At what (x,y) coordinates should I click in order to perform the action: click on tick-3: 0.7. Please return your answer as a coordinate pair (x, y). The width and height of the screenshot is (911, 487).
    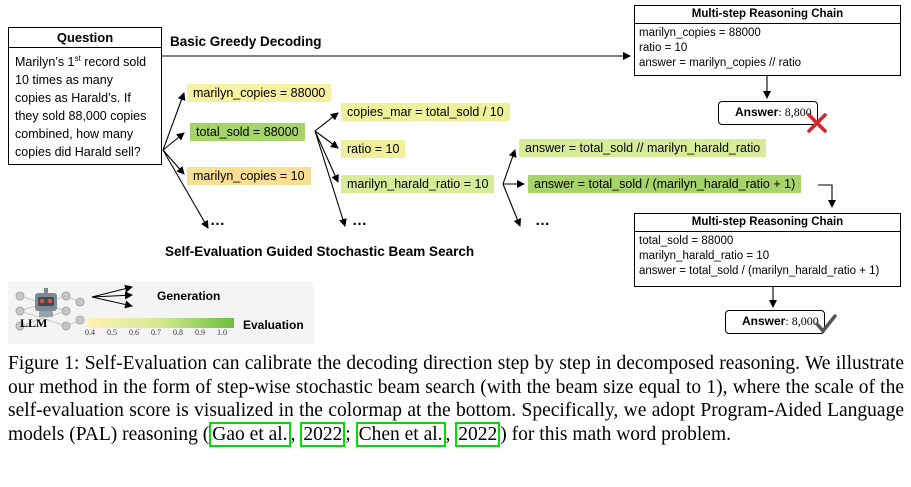
    Looking at the image, I should click on (156, 332).